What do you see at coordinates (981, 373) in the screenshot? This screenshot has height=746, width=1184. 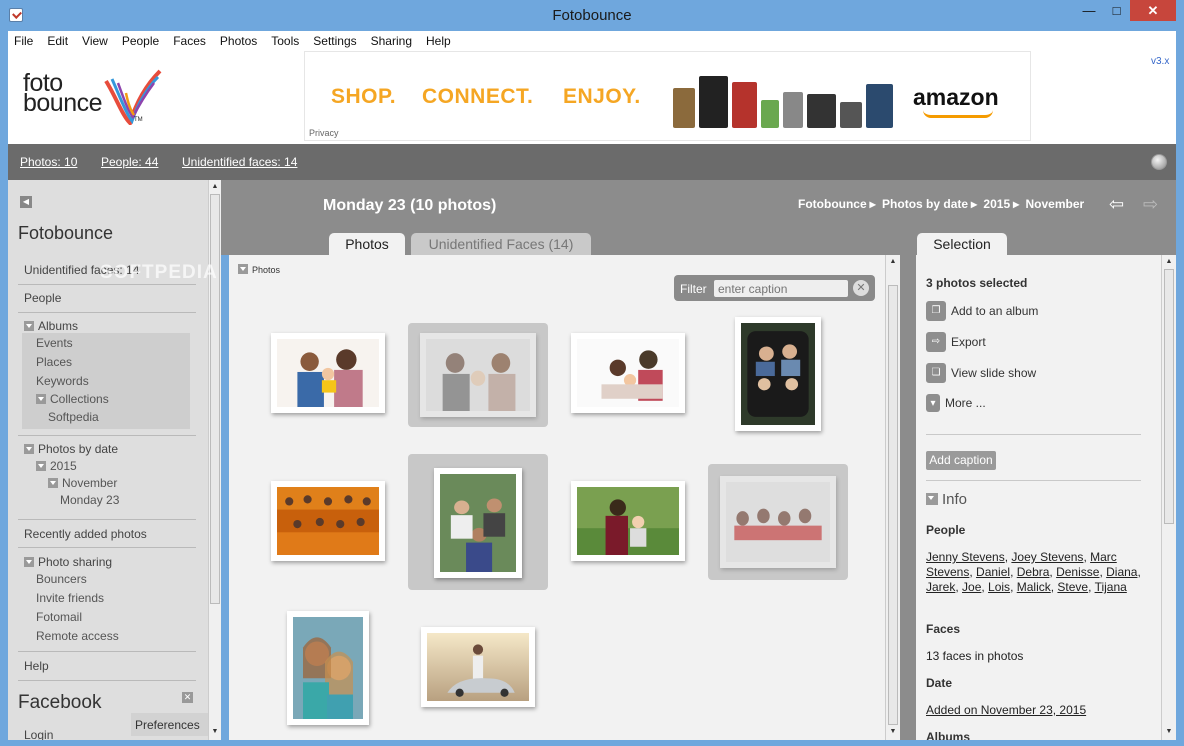 I see `slide-show-button: ❏ View slide show` at bounding box center [981, 373].